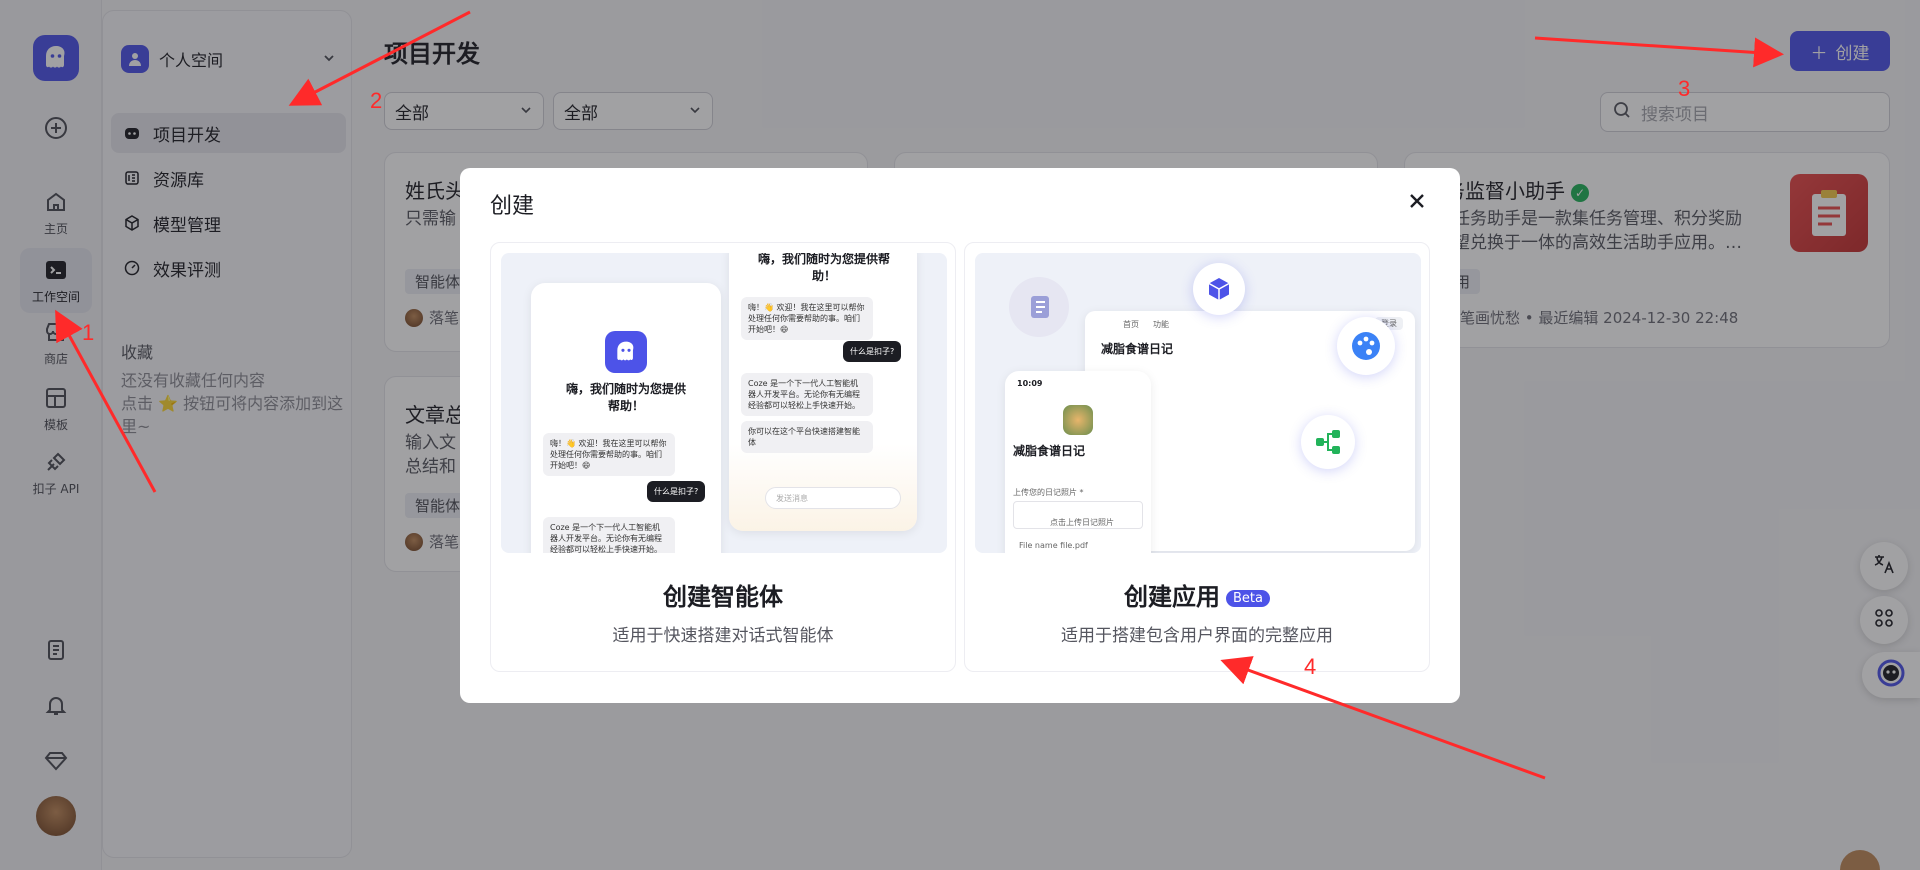 The height and width of the screenshot is (870, 1920). I want to click on option-title: 创建应用 Beta, so click(1197, 594).